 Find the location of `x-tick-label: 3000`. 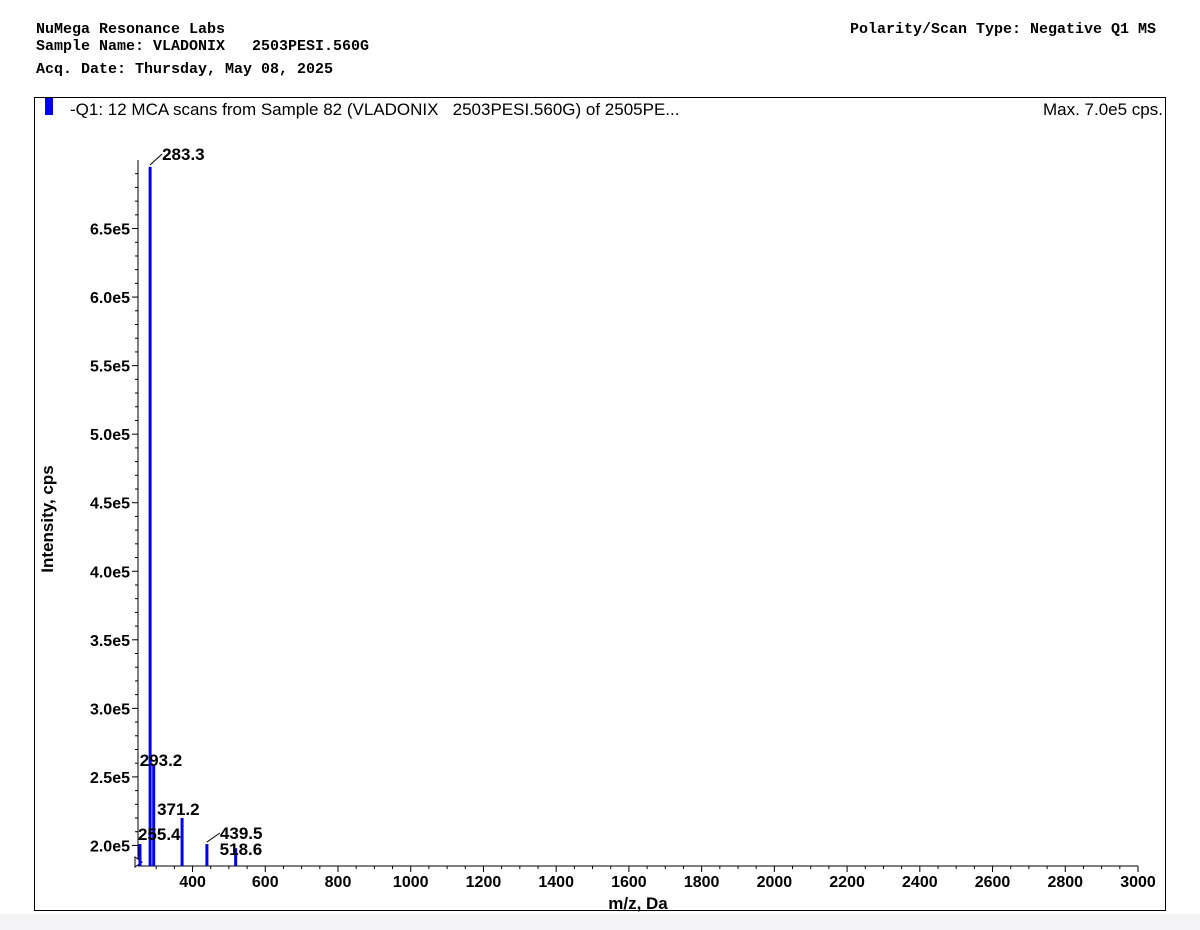

x-tick-label: 3000 is located at coordinates (1138, 882).